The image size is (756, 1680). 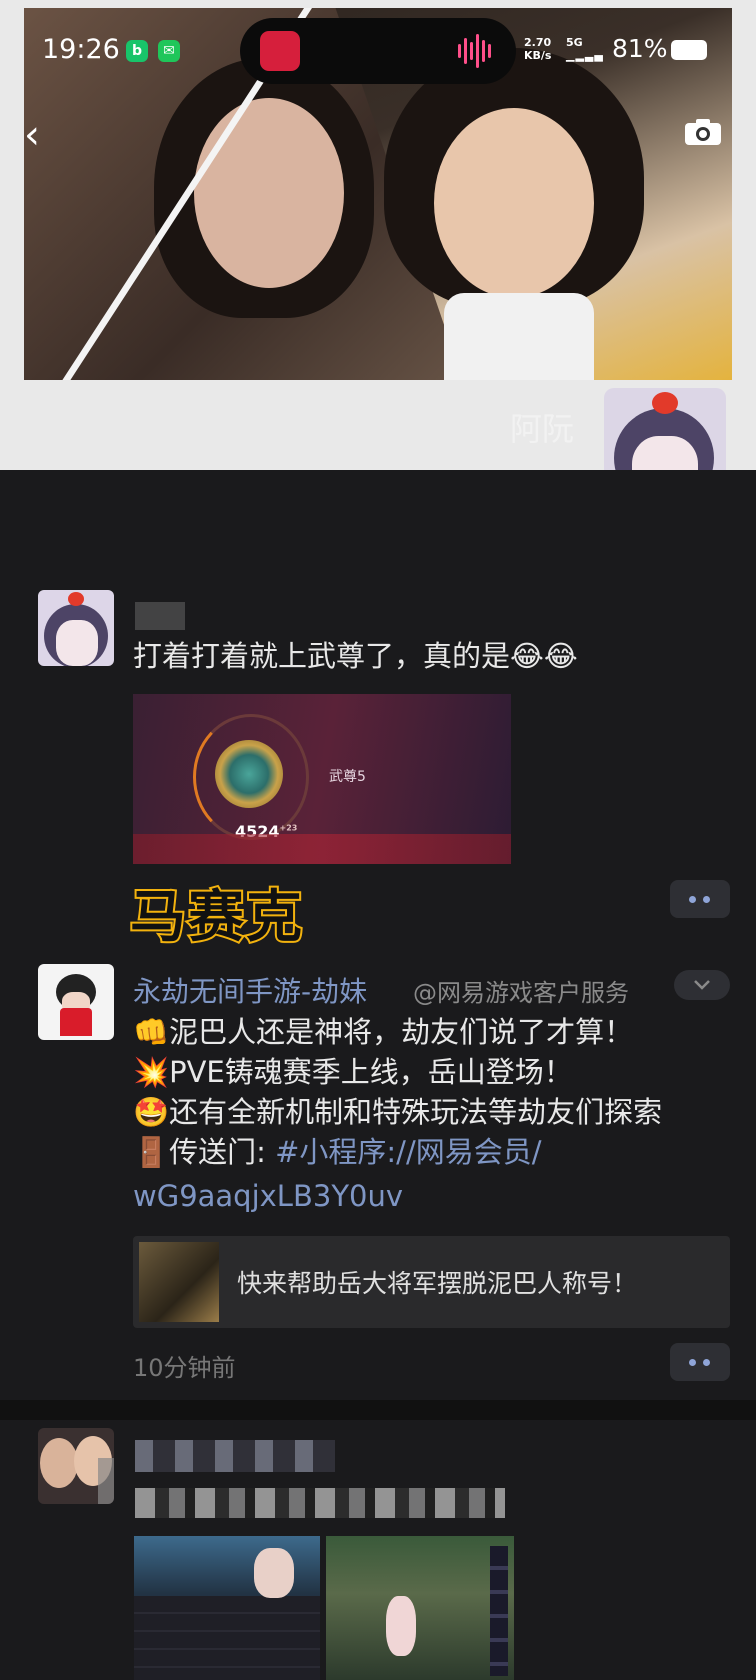 I want to click on signal-icon: 5G ▁▂▃▄, so click(x=585, y=49).